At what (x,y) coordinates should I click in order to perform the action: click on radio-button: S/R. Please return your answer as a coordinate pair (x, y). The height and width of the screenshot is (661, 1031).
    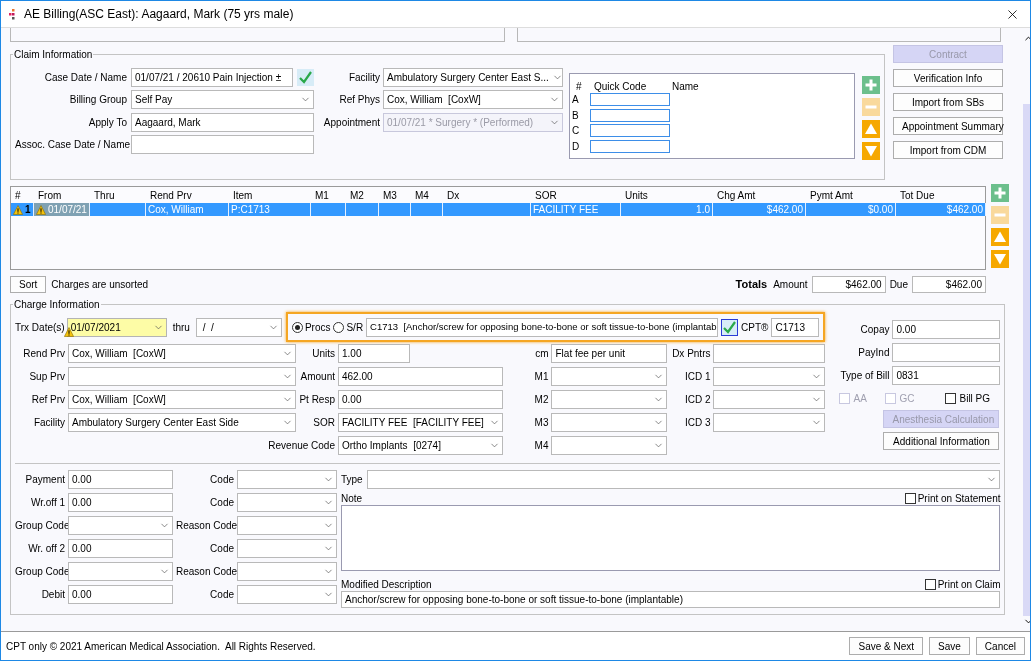
    Looking at the image, I should click on (348, 327).